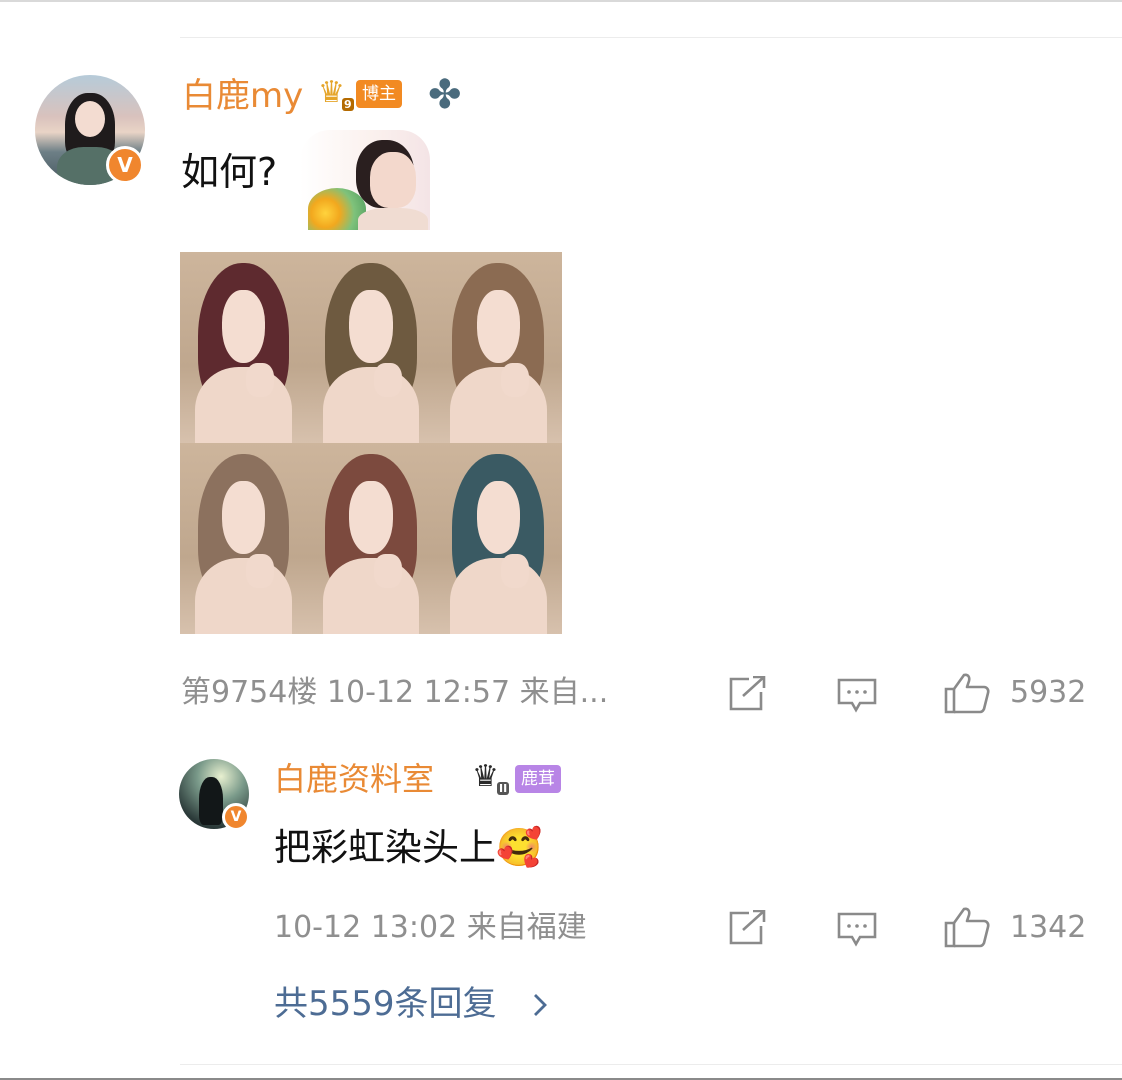  What do you see at coordinates (1048, 692) in the screenshot?
I see `like-count: 5932` at bounding box center [1048, 692].